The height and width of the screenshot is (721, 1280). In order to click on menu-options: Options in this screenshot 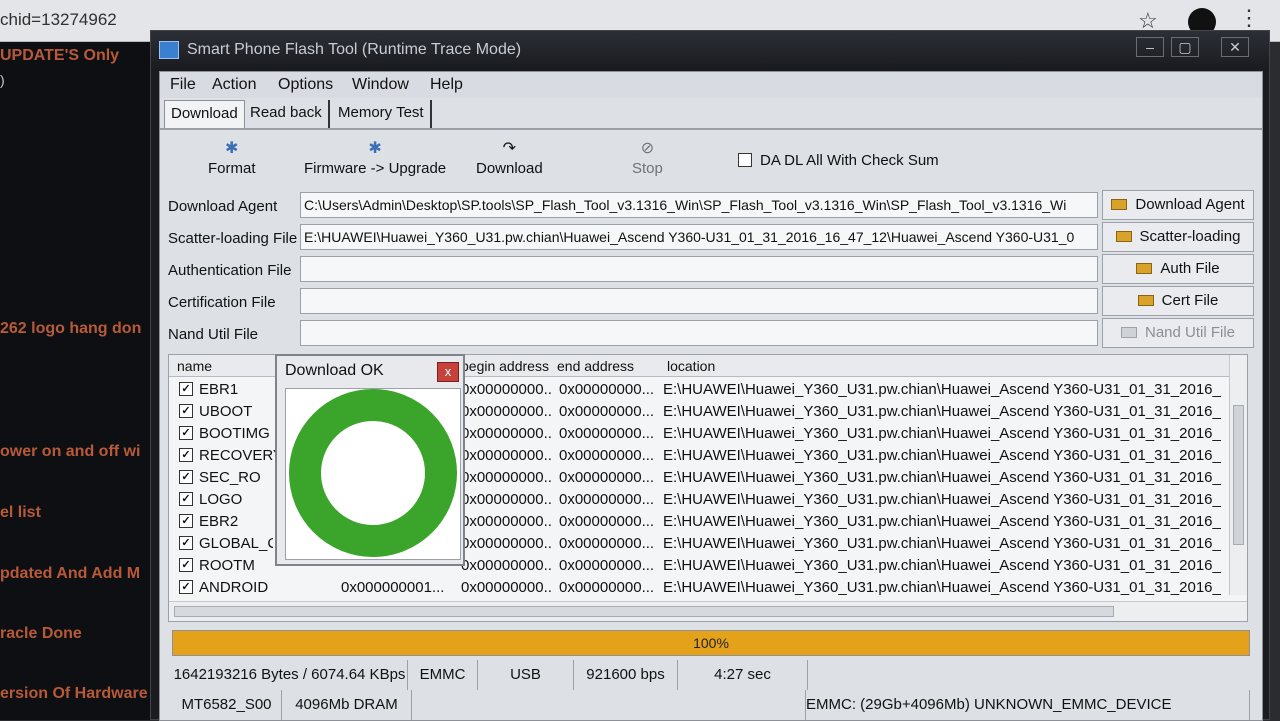, I will do `click(305, 85)`.